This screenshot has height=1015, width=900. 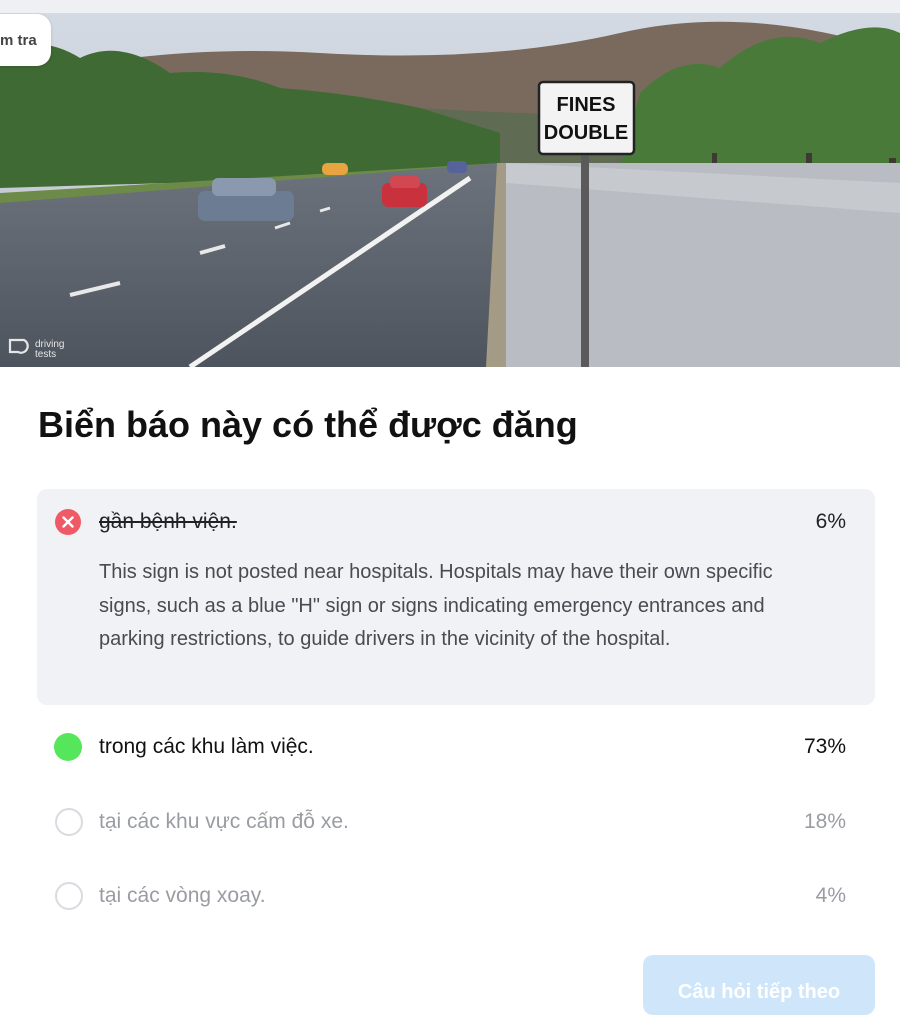 I want to click on question-title: Biển báo này có thể được đăng, so click(x=308, y=424).